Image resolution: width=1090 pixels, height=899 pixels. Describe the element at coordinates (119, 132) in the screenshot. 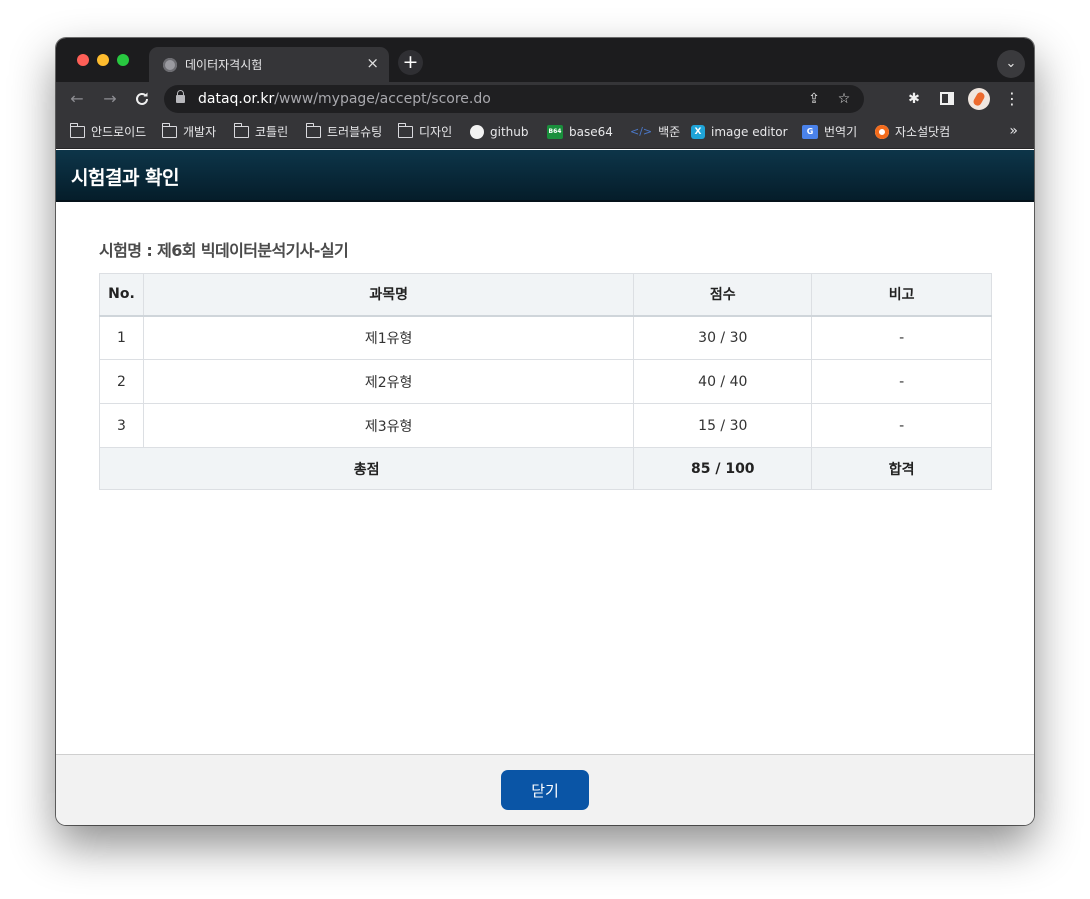

I see `bookmark-label: 안드로이드` at that location.